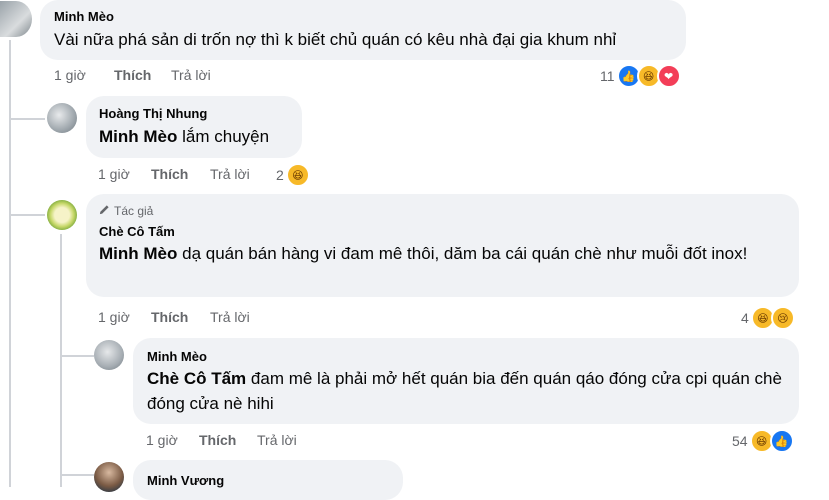  Describe the element at coordinates (104, 211) in the screenshot. I see `pencil-icon` at that location.